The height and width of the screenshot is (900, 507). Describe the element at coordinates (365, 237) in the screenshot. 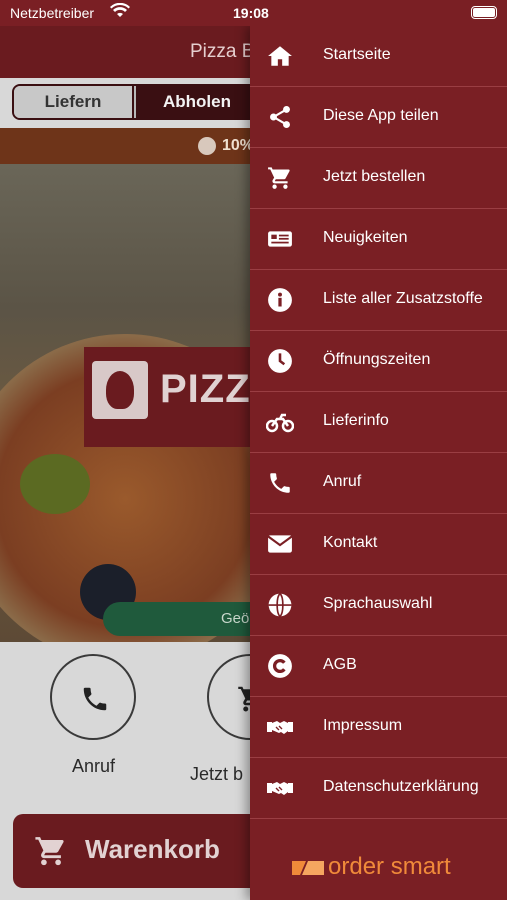

I see `menu-item-label: Neuigkeiten` at that location.